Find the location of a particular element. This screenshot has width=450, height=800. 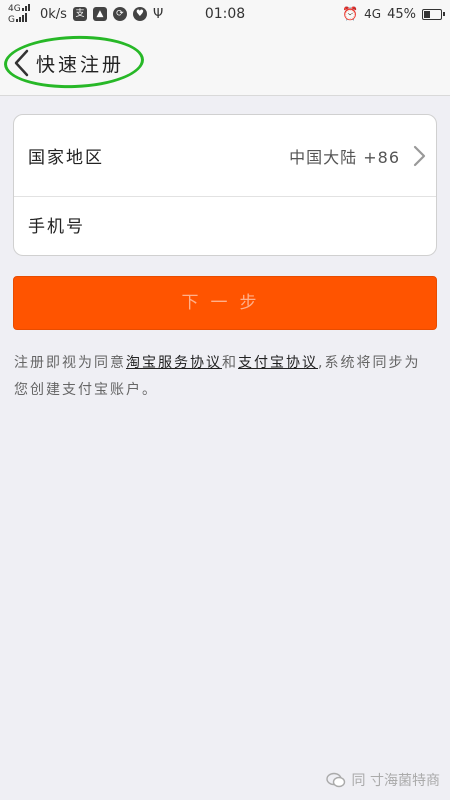

phone-row is located at coordinates (225, 227).